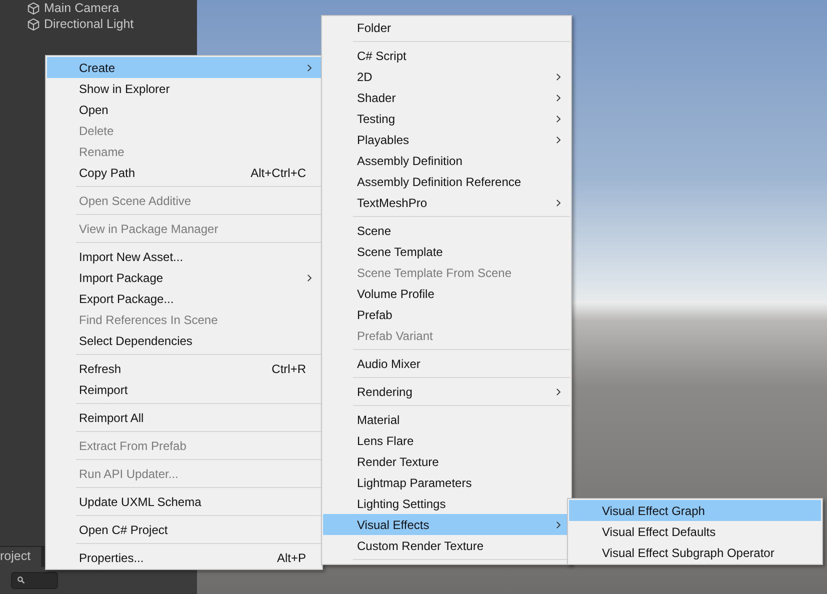  What do you see at coordinates (695, 510) in the screenshot?
I see `menu-item: Visual Effect Graph` at bounding box center [695, 510].